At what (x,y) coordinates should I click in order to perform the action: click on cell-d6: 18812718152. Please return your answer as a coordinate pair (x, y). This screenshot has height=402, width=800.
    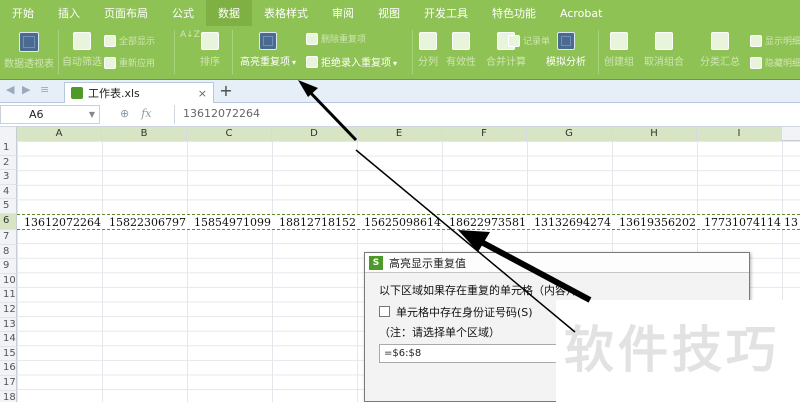
    Looking at the image, I should click on (314, 222).